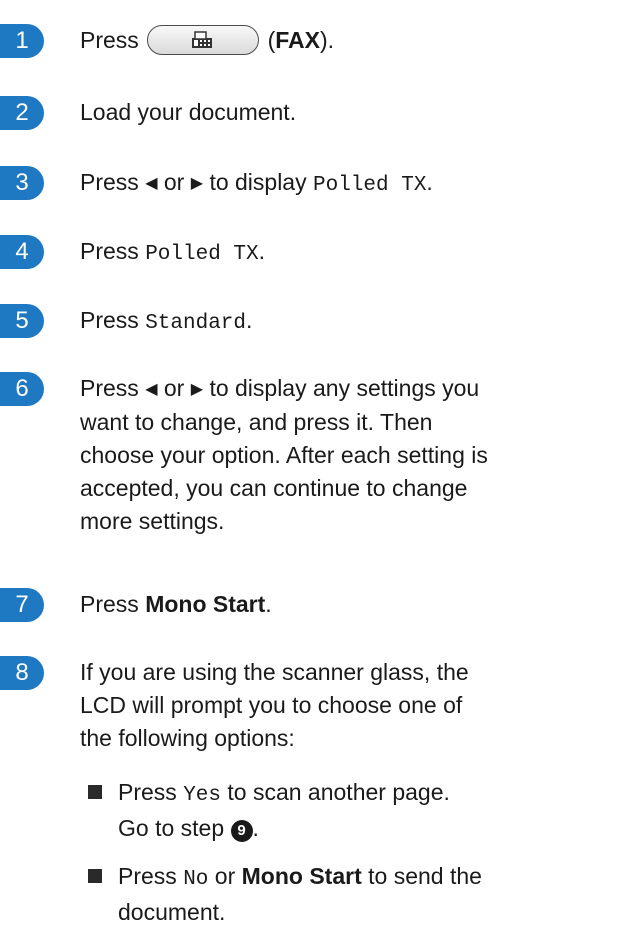 The width and height of the screenshot is (619, 932). What do you see at coordinates (196, 323) in the screenshot?
I see `lcd-option: Standard` at bounding box center [196, 323].